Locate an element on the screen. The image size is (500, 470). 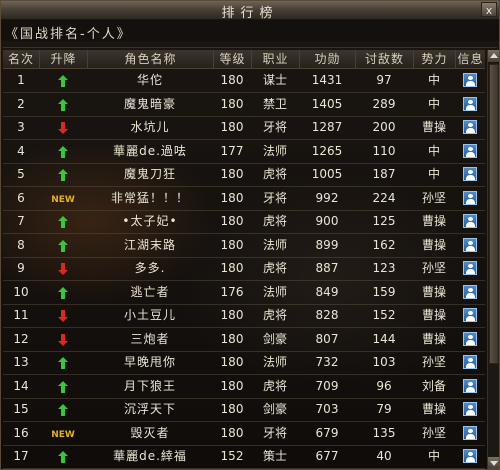
ranking-row: 10 逃亡者 176 法师 849 159 曹操 is located at coordinates (244, 293).